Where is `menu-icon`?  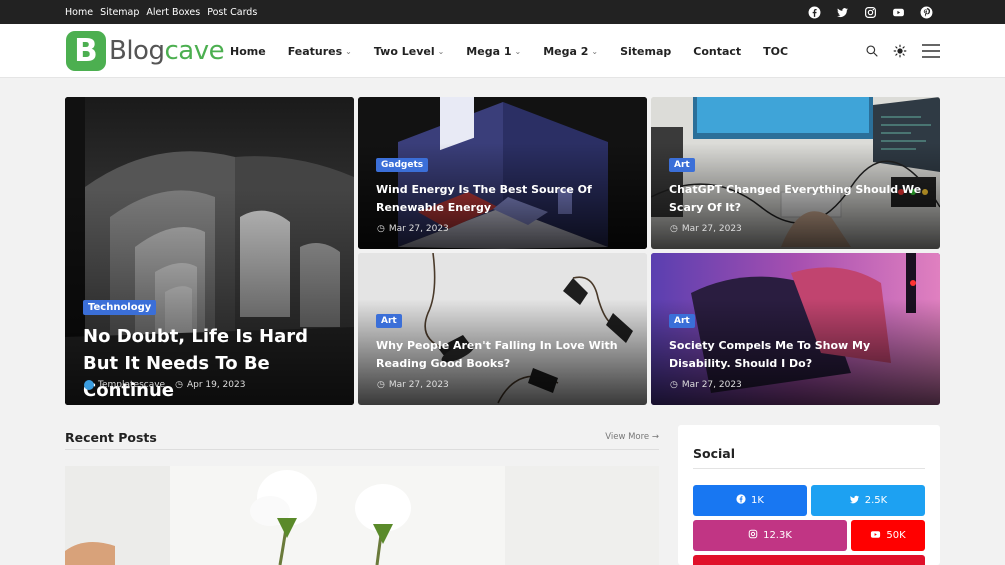
menu-icon is located at coordinates (931, 51).